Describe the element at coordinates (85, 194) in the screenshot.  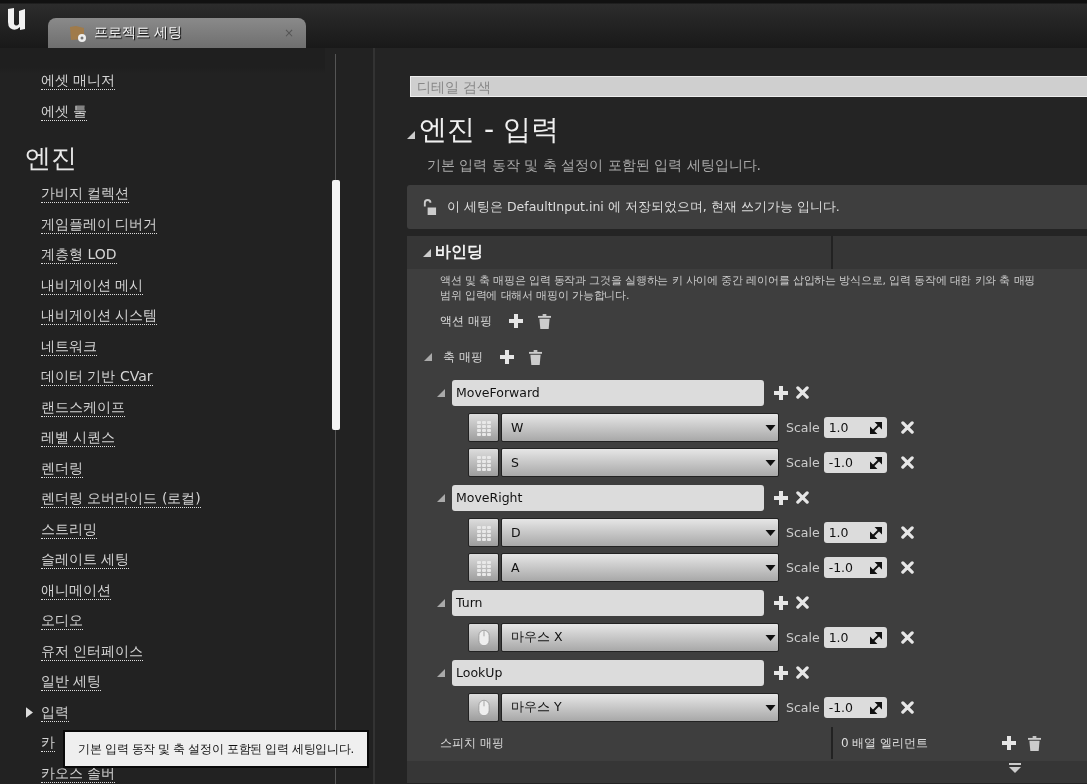
I see `sidebar-item: 가비지 컬렉션` at that location.